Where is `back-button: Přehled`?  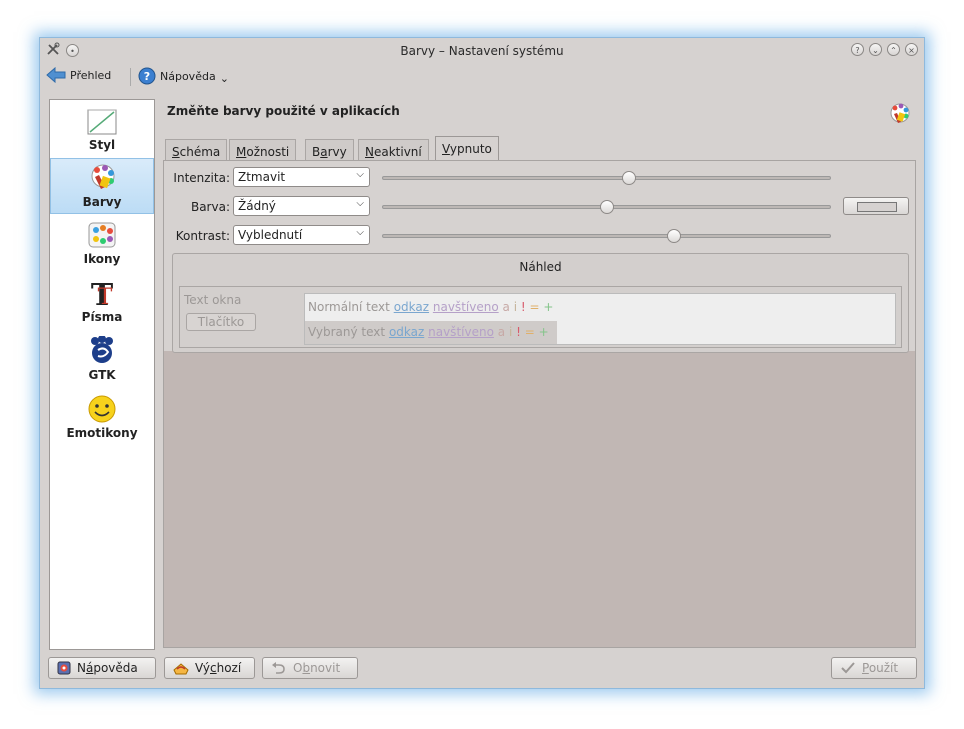 back-button: Přehled is located at coordinates (78, 75).